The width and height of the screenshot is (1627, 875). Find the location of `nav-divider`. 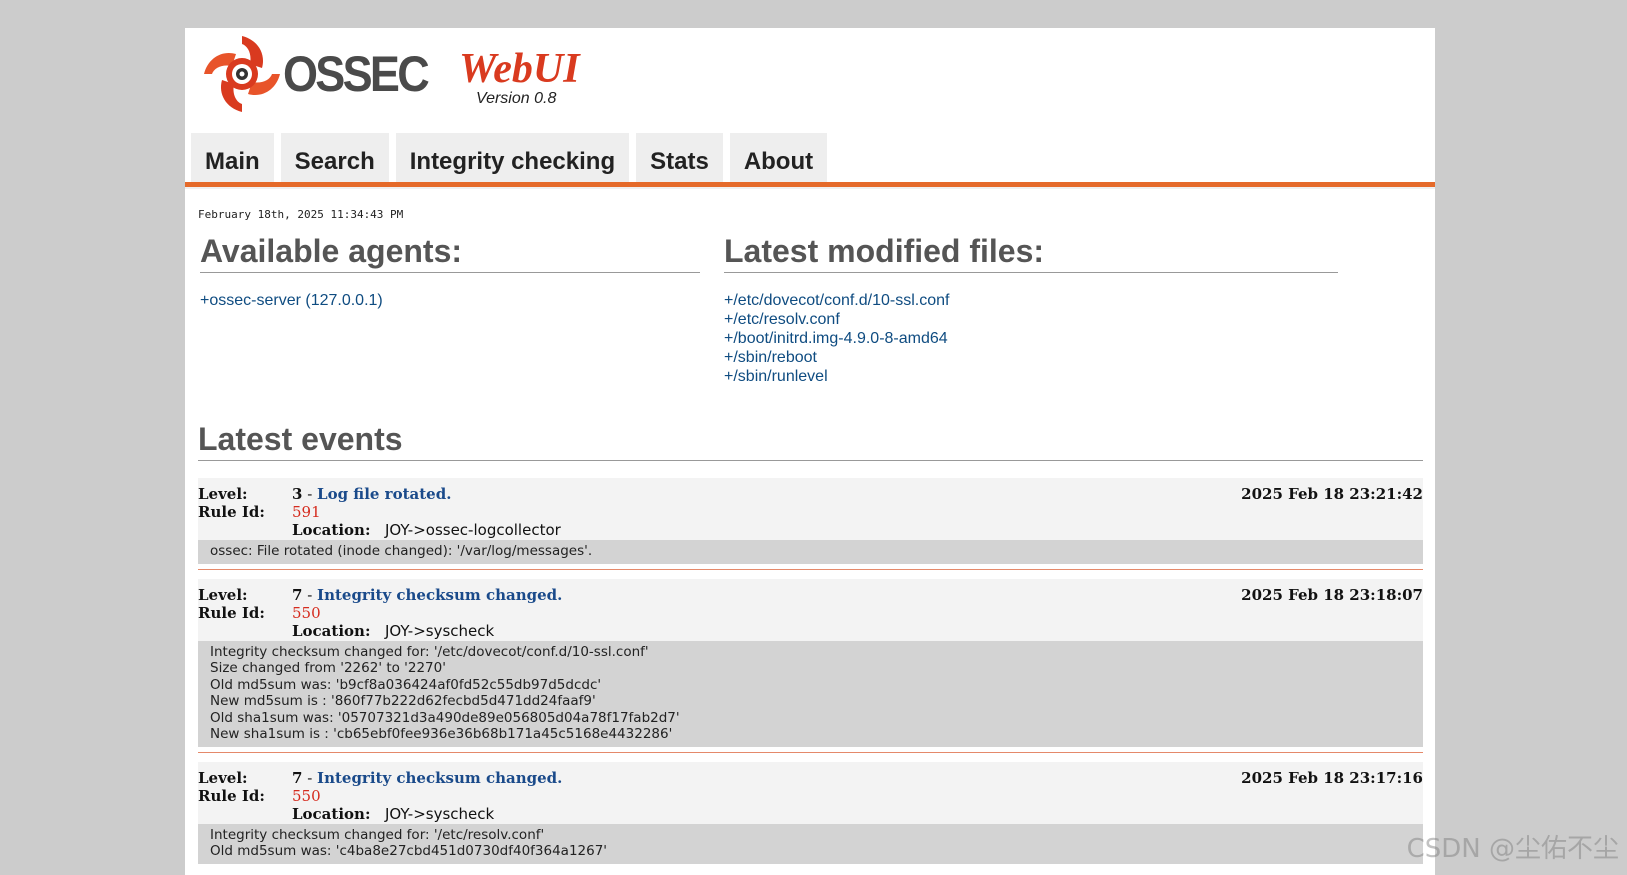

nav-divider is located at coordinates (810, 188).